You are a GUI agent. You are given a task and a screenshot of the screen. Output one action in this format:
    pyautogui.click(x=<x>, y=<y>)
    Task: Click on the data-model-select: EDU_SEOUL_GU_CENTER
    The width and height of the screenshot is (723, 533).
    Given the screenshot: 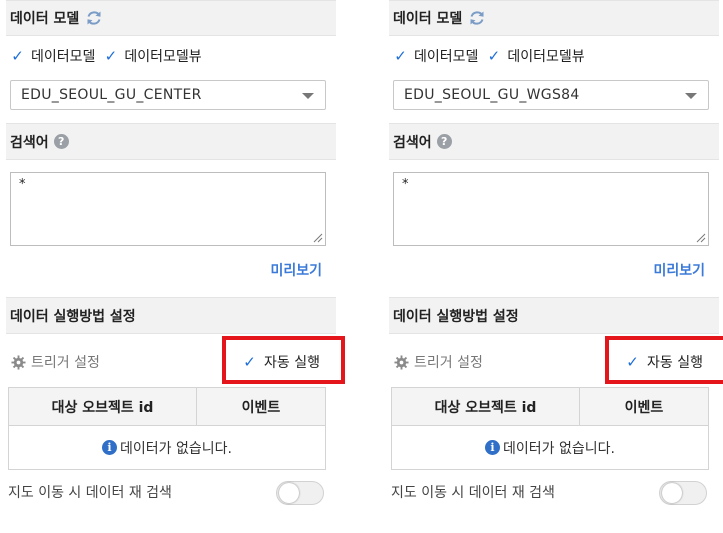 What is the action you would take?
    pyautogui.click(x=168, y=95)
    